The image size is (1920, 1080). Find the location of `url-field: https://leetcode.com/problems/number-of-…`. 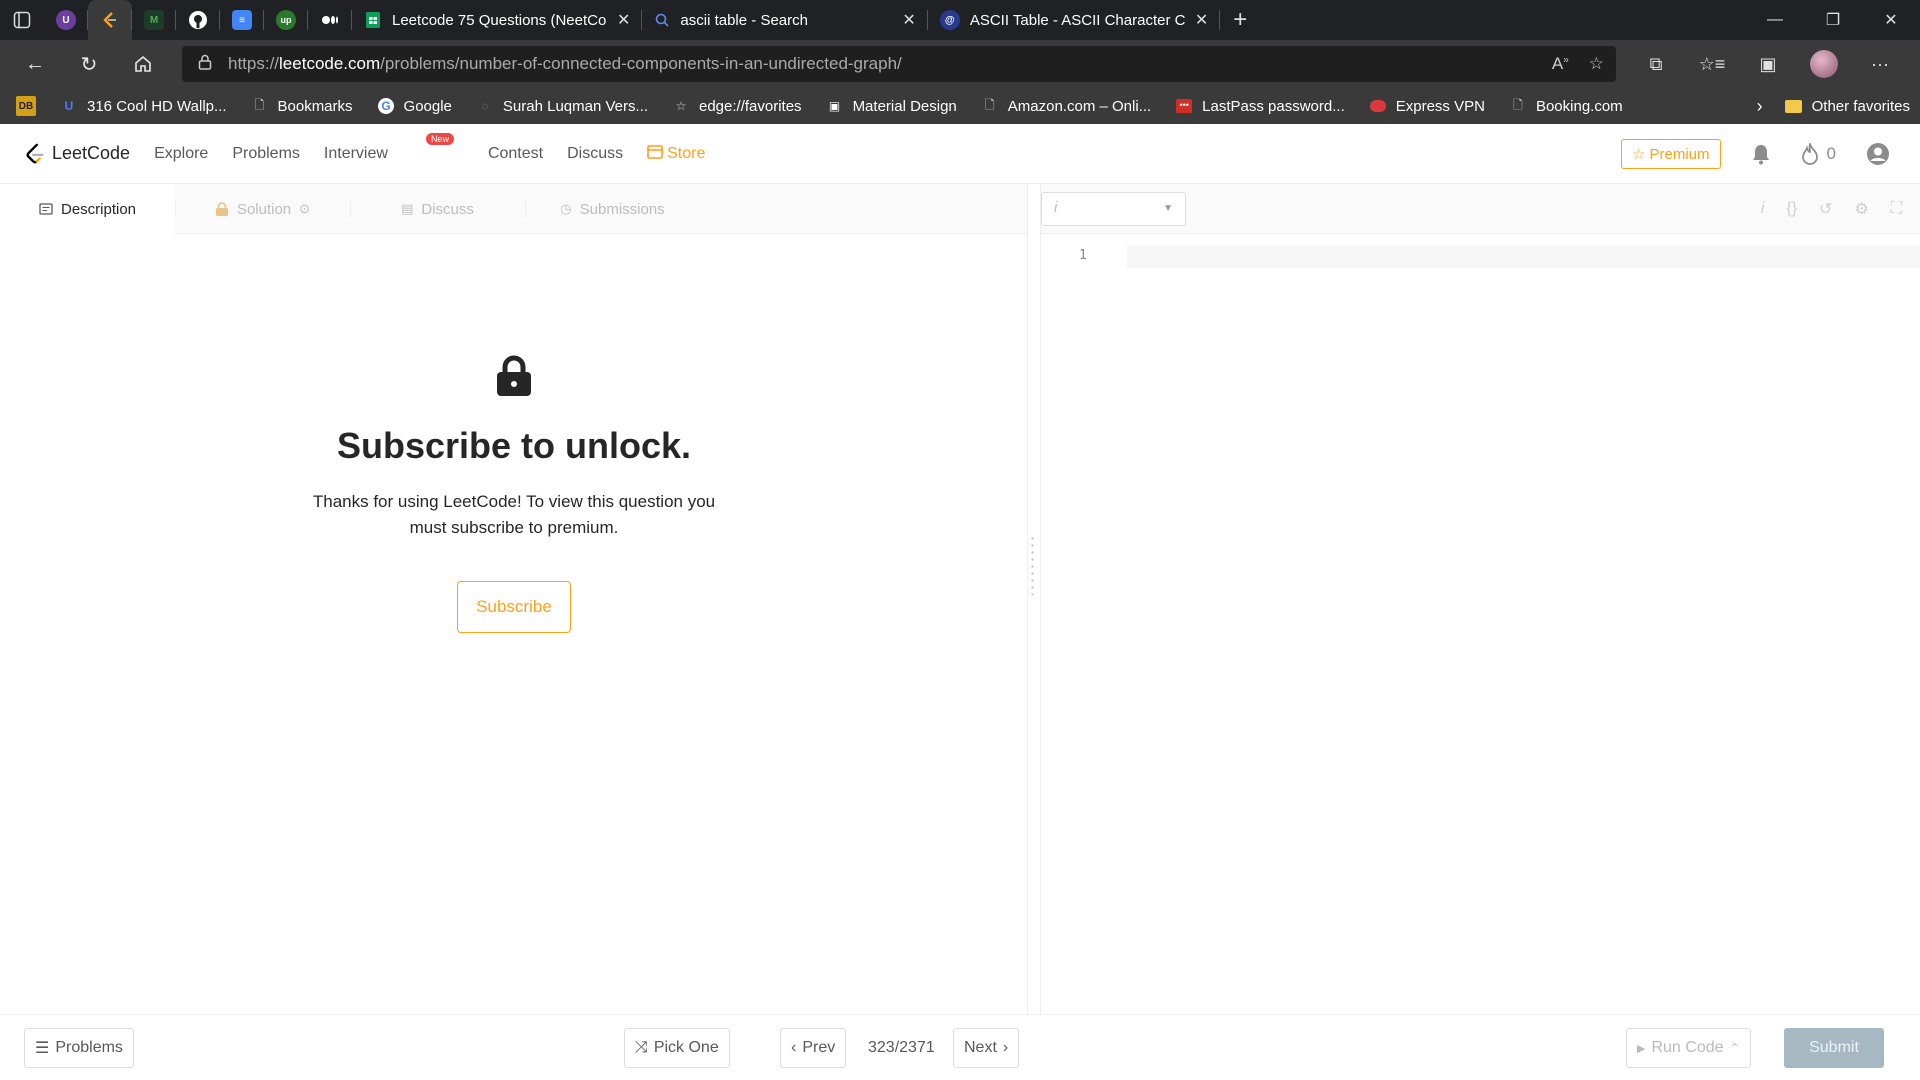

url-field: https://leetcode.com/problems/number-of-… is located at coordinates (899, 64).